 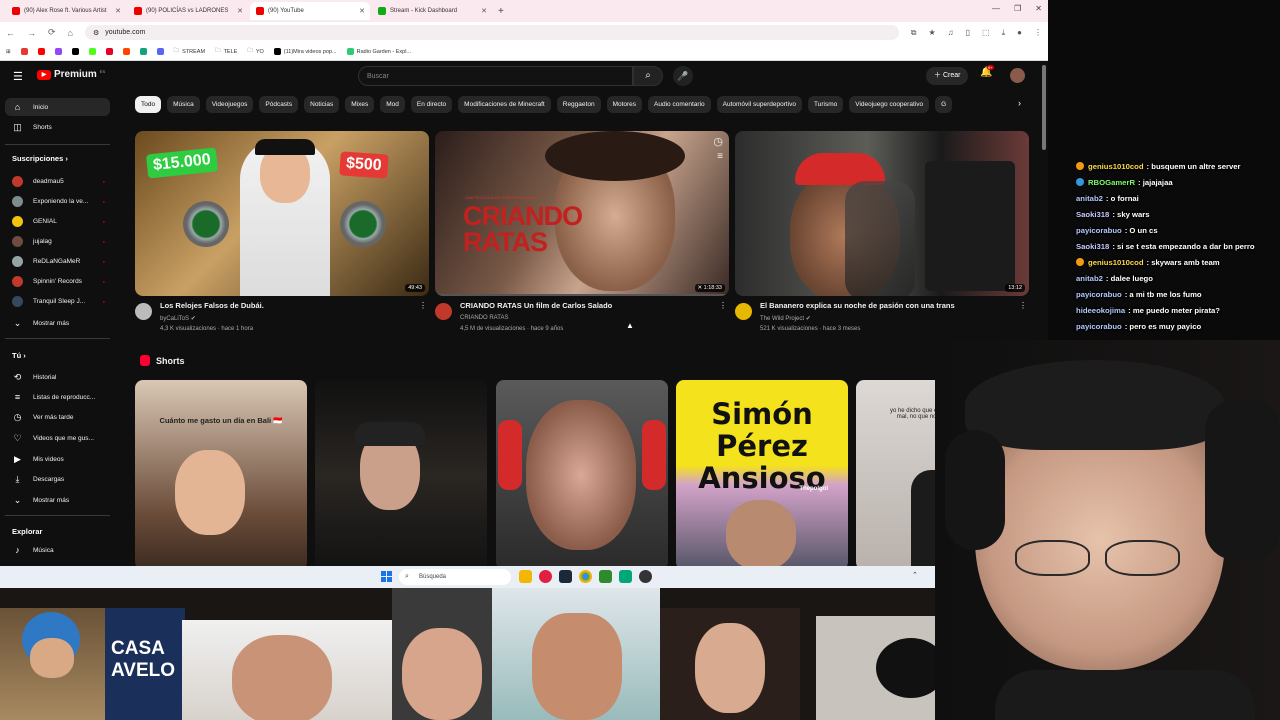 I want to click on profile-icon: ●, so click(x=1019, y=33).